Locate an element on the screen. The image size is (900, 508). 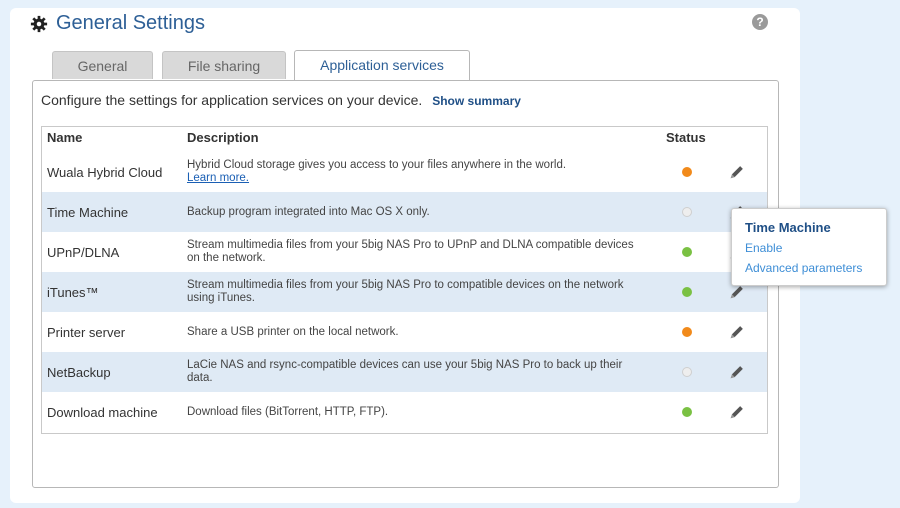
description-text: Download files (BitTorrent, HTTP, FTP). is located at coordinates (288, 411).